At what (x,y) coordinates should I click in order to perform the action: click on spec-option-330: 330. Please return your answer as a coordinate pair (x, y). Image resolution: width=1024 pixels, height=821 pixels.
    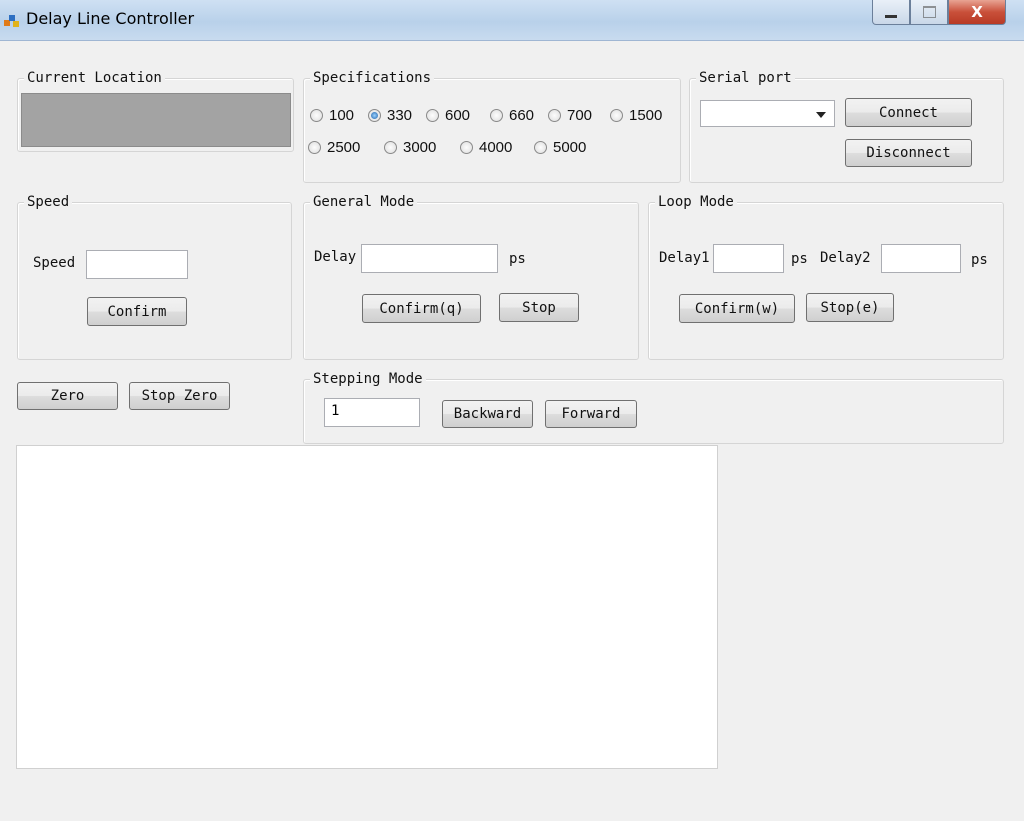
    Looking at the image, I should click on (390, 115).